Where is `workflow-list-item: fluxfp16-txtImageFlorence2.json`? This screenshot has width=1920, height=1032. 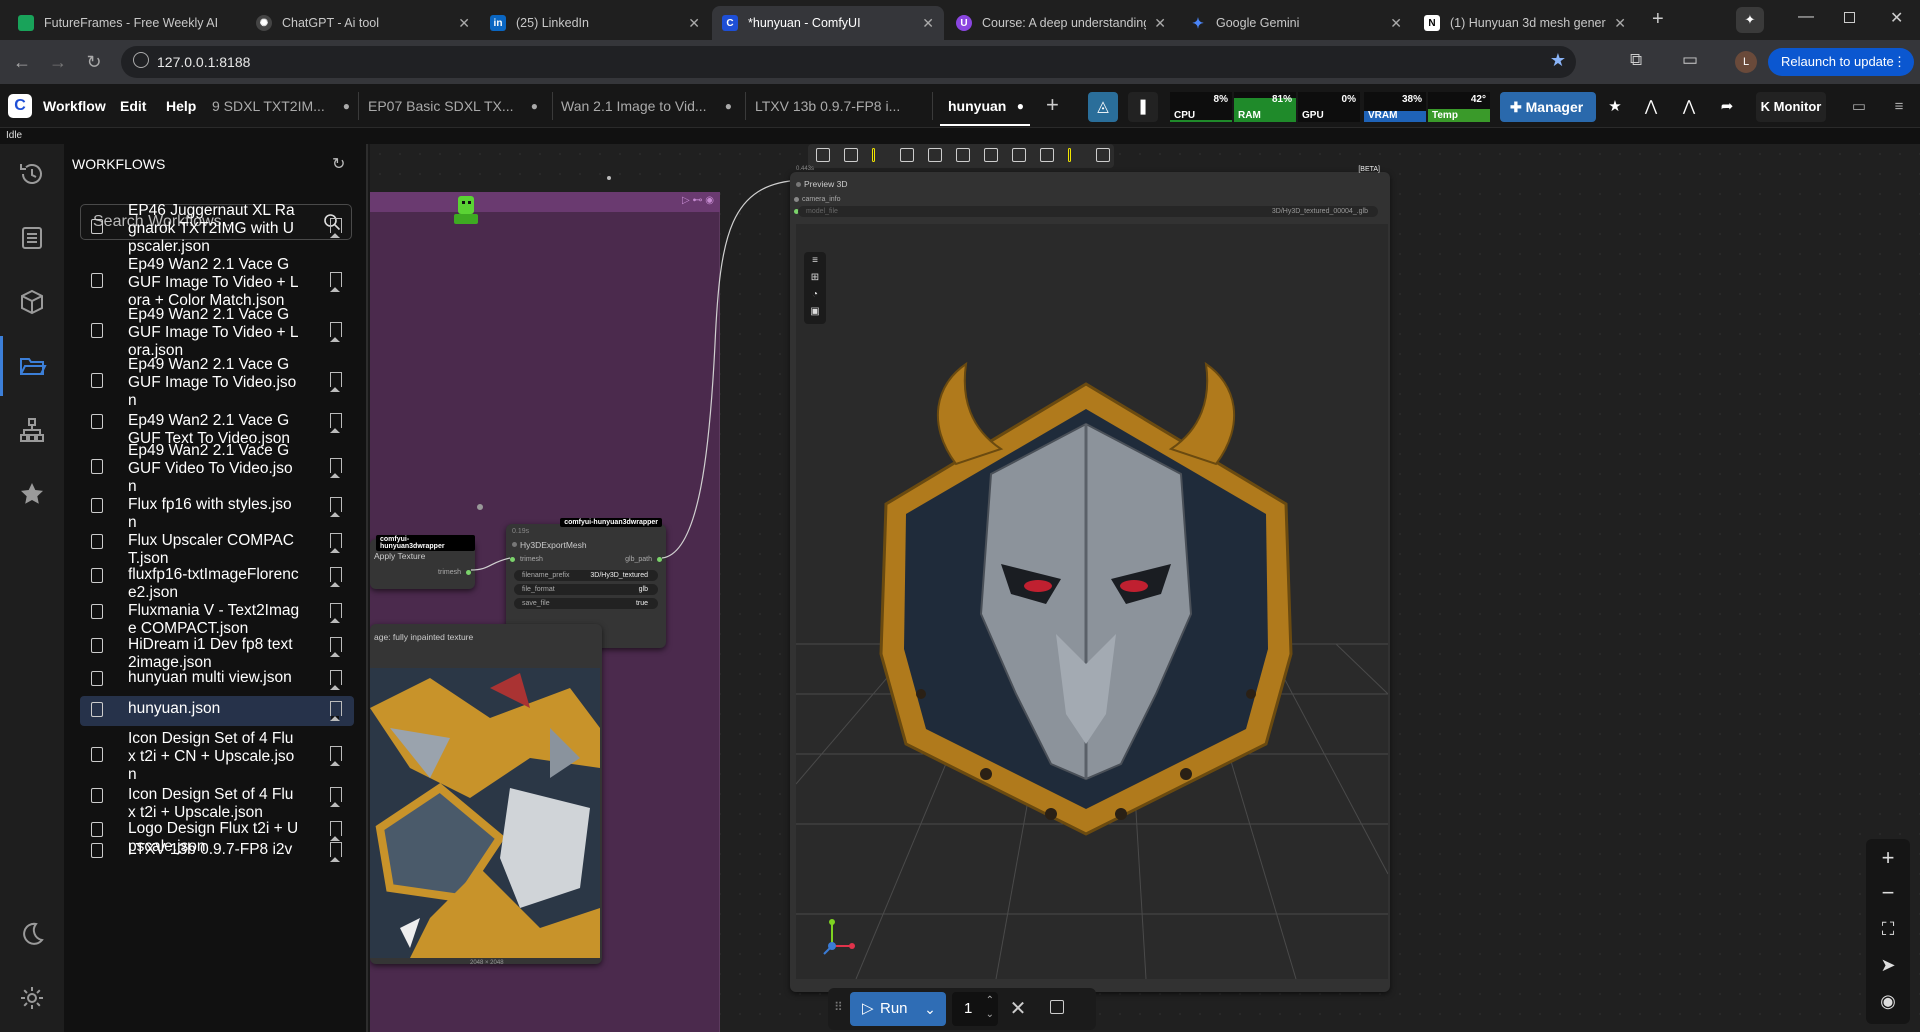 workflow-list-item: fluxfp16-txtImageFlorence2.json is located at coordinates (217, 580).